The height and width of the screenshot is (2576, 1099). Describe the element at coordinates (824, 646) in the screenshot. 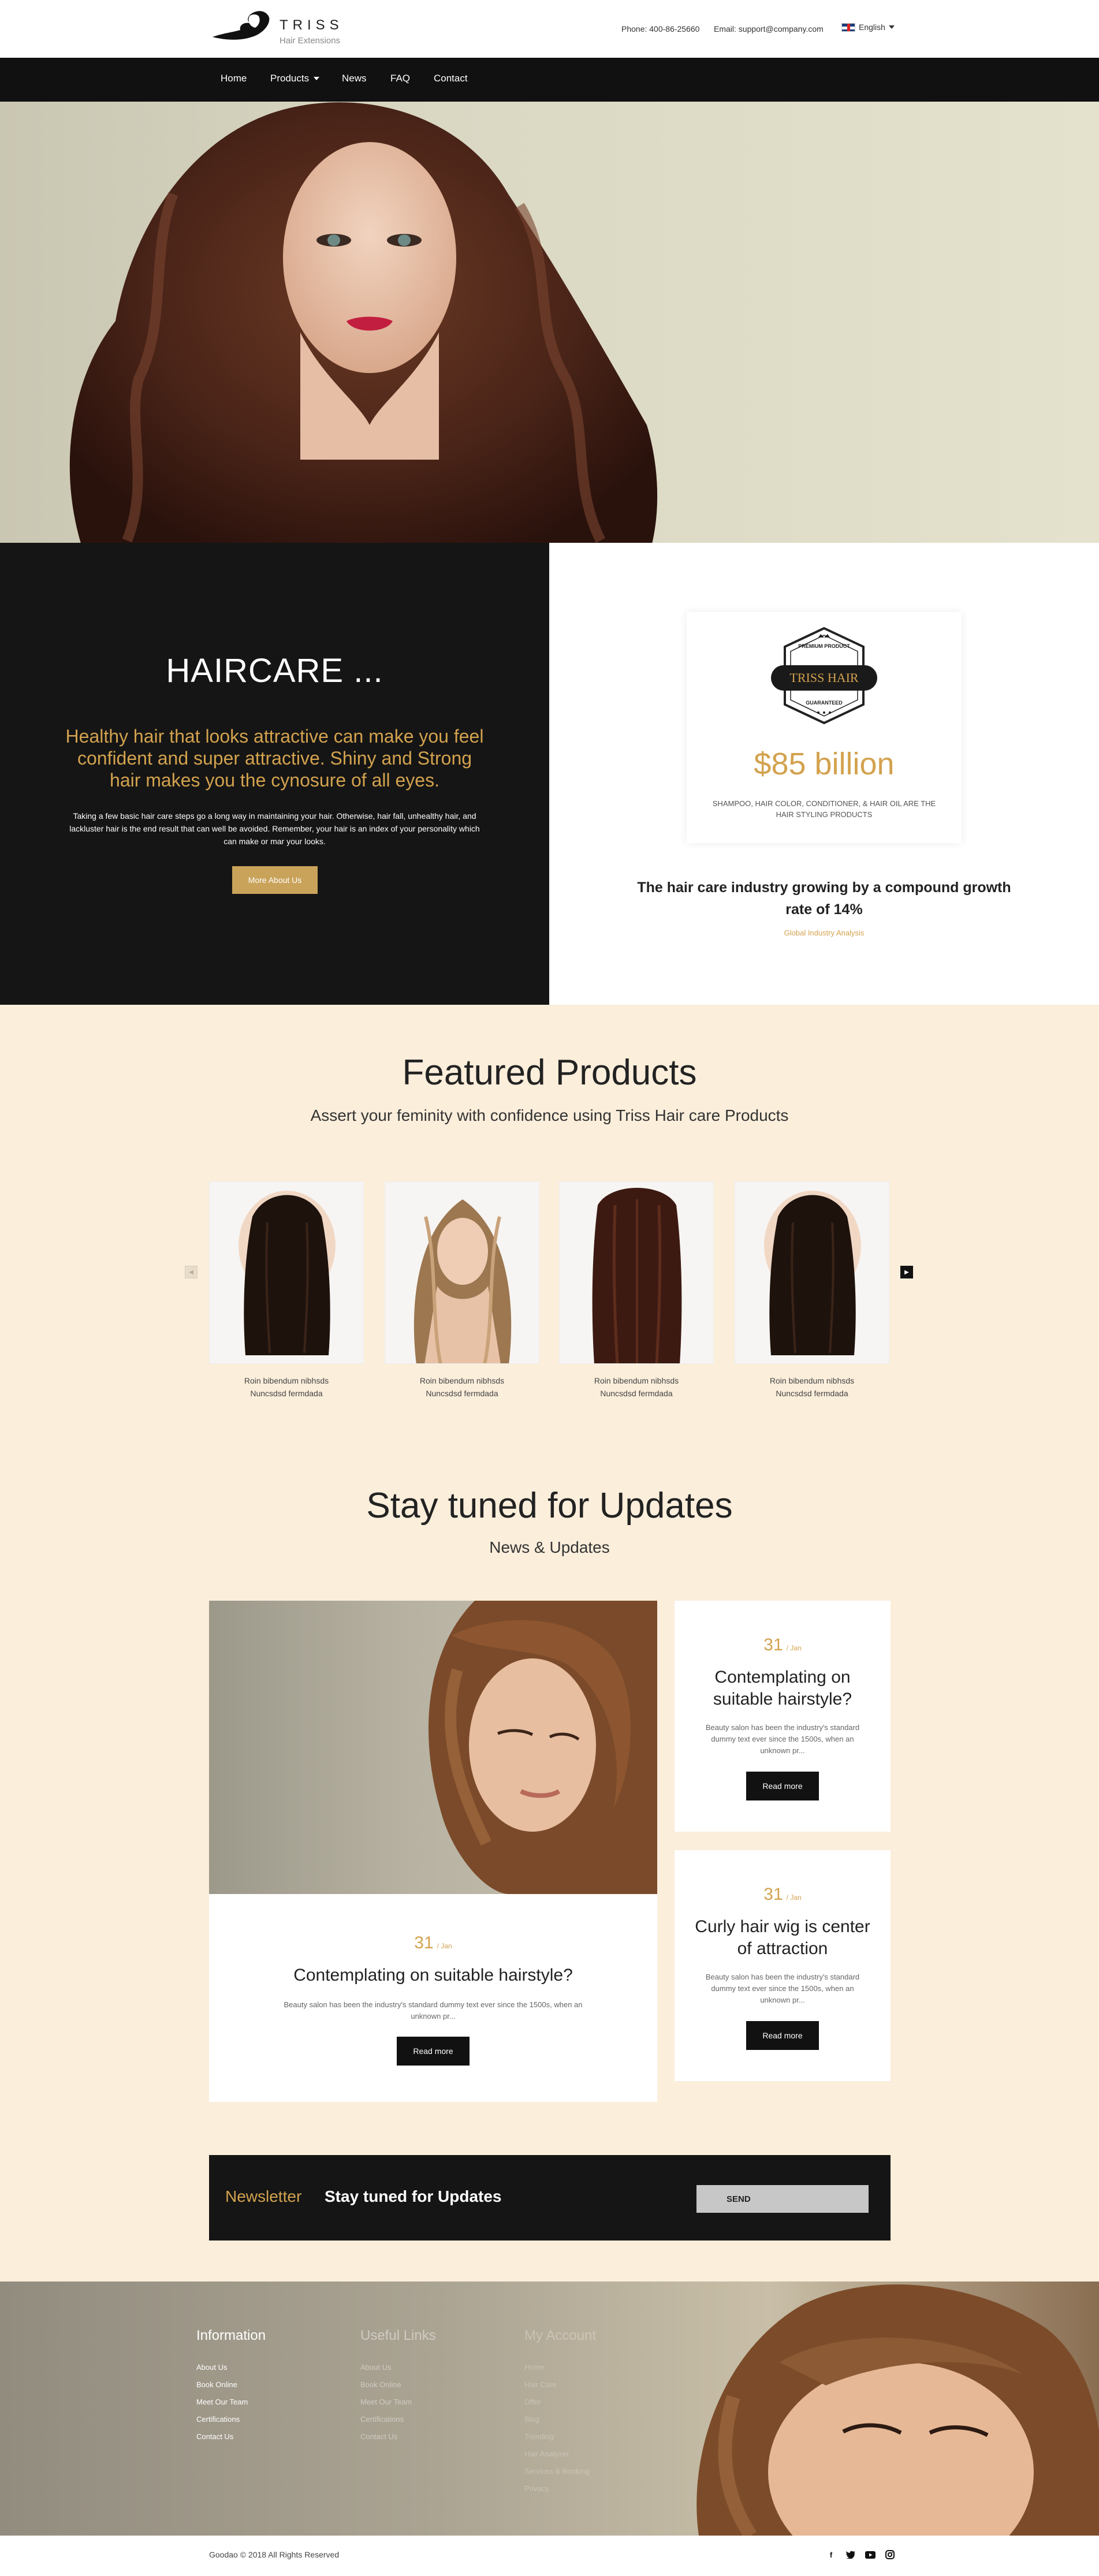

I see `badge-top-text: PREMIUM PRODUCT` at that location.